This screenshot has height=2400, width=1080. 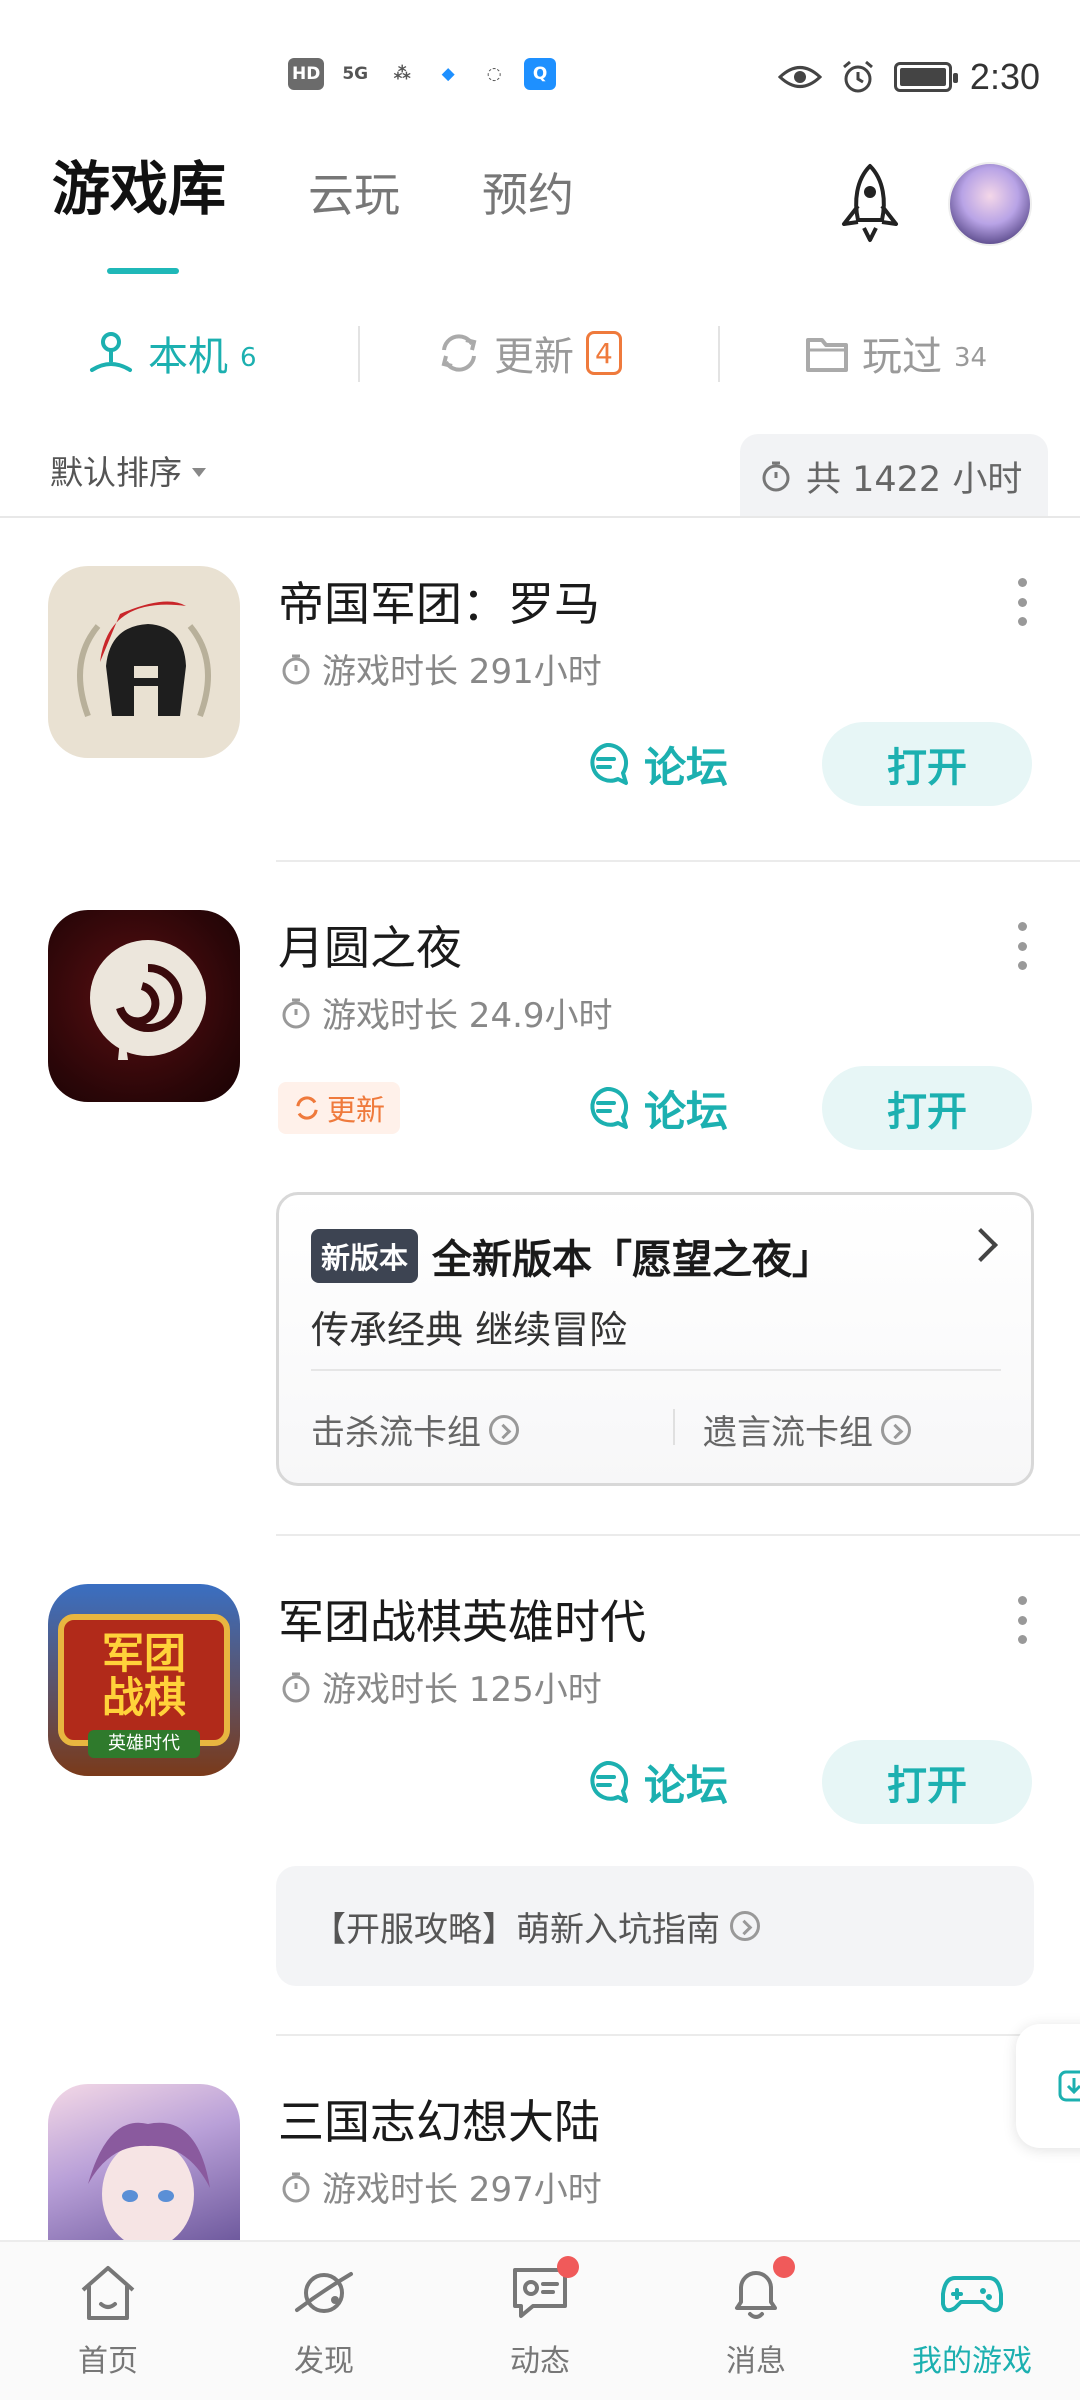 What do you see at coordinates (306, 74) in the screenshot?
I see `hd-icon: HD` at bounding box center [306, 74].